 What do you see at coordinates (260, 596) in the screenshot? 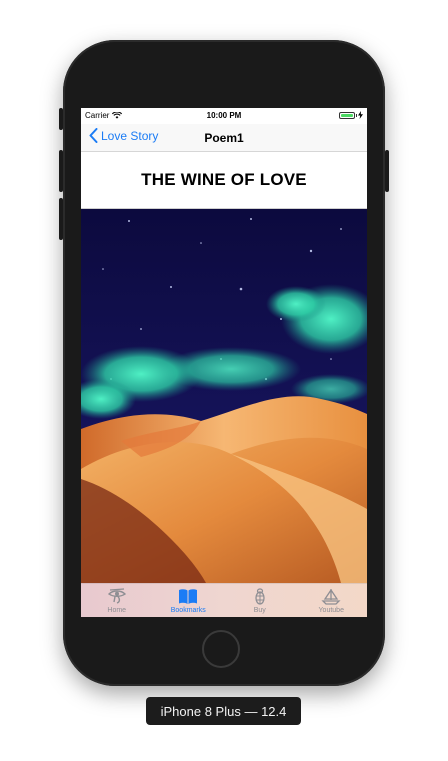
I see `scarab-icon` at bounding box center [260, 596].